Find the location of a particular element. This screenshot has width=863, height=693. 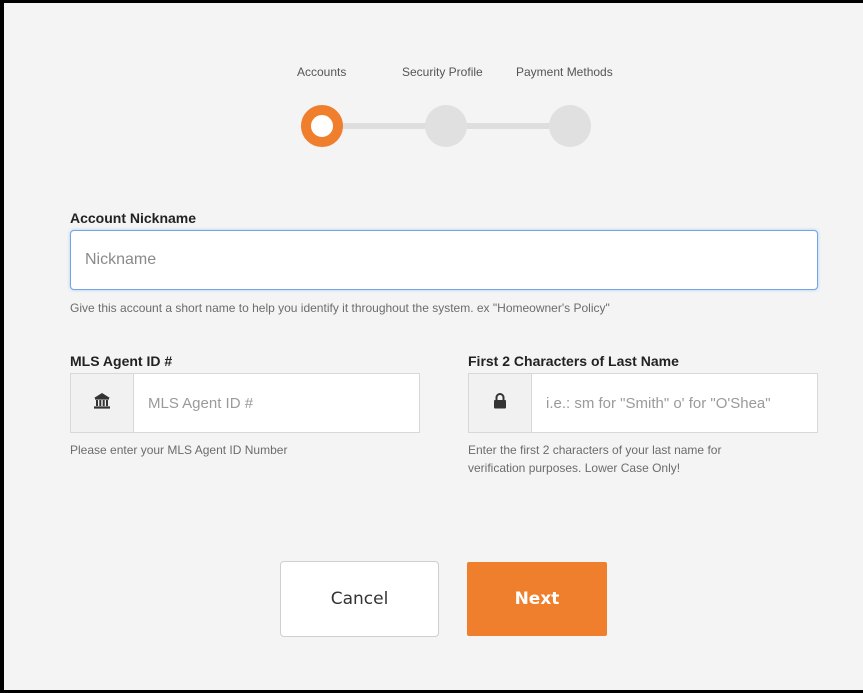

lock-icon is located at coordinates (500, 403).